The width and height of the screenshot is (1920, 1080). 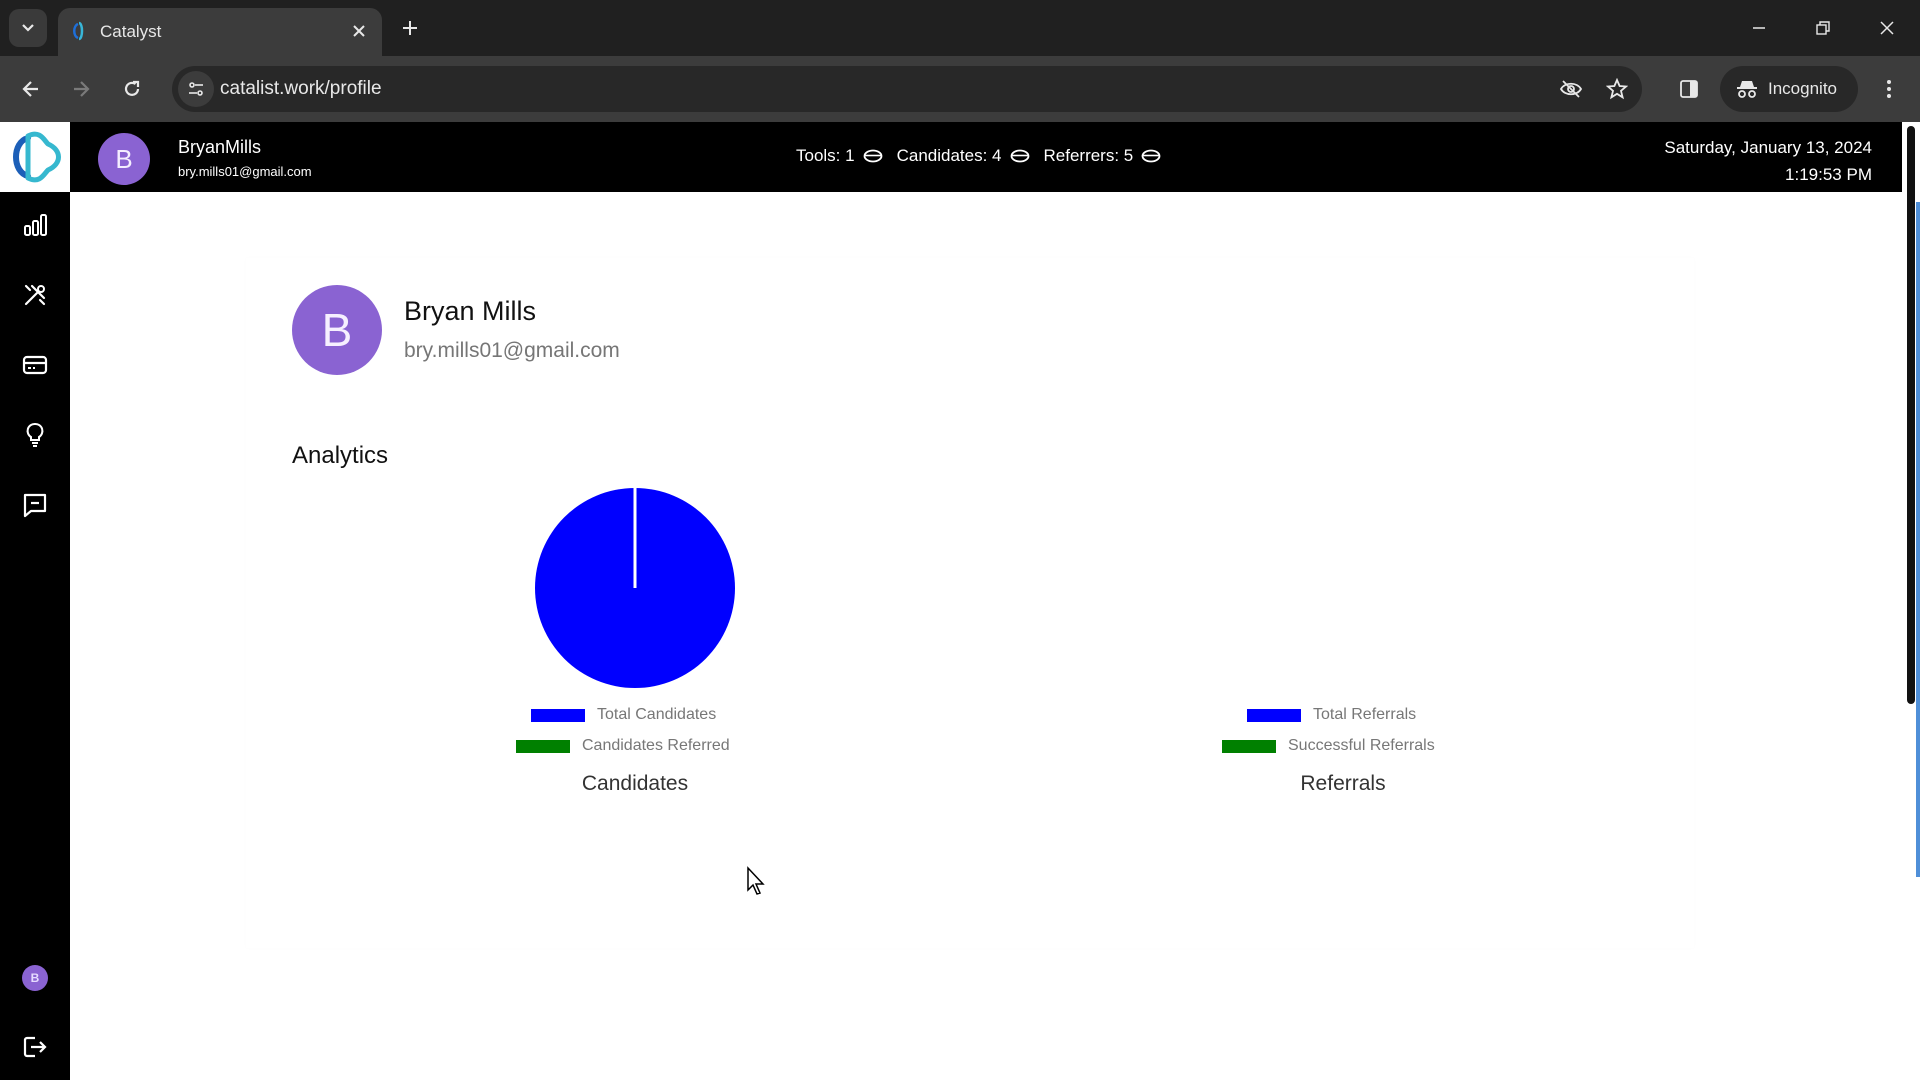 I want to click on minimize-button, so click(x=1759, y=28).